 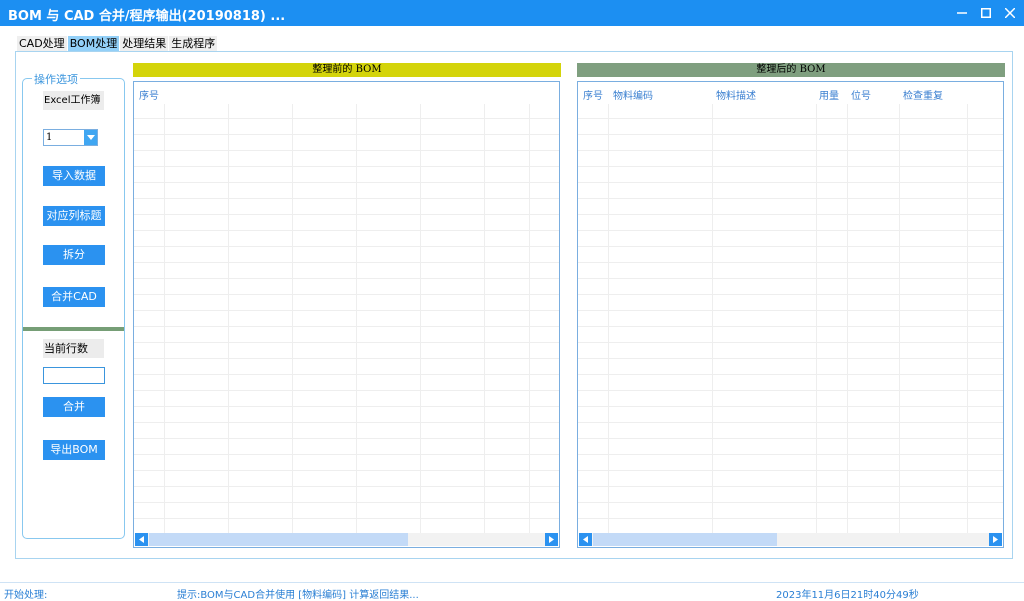 What do you see at coordinates (829, 94) in the screenshot?
I see `column-header: 用量` at bounding box center [829, 94].